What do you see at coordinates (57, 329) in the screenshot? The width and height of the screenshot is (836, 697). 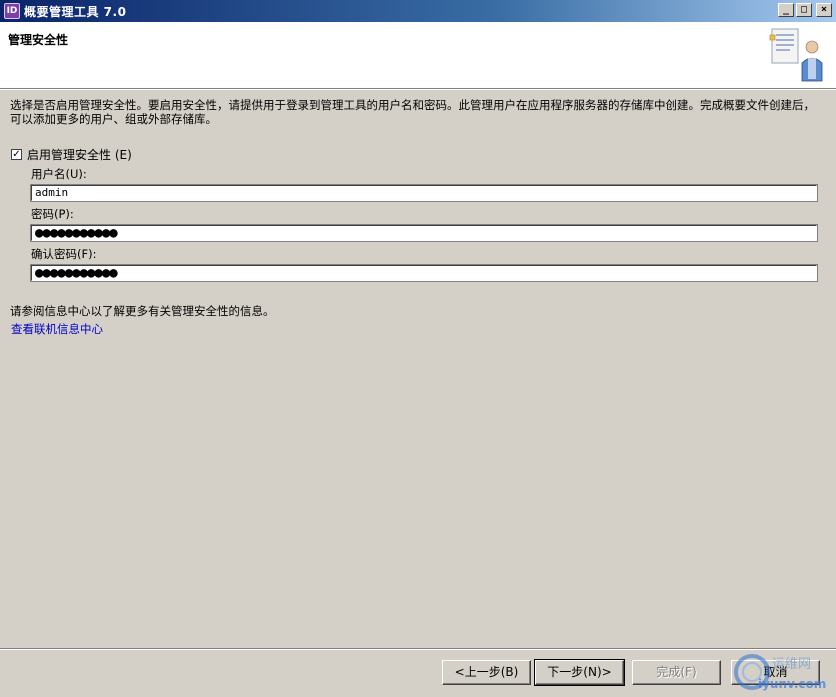 I see `online-info-center-link: 查看联机信息中心` at bounding box center [57, 329].